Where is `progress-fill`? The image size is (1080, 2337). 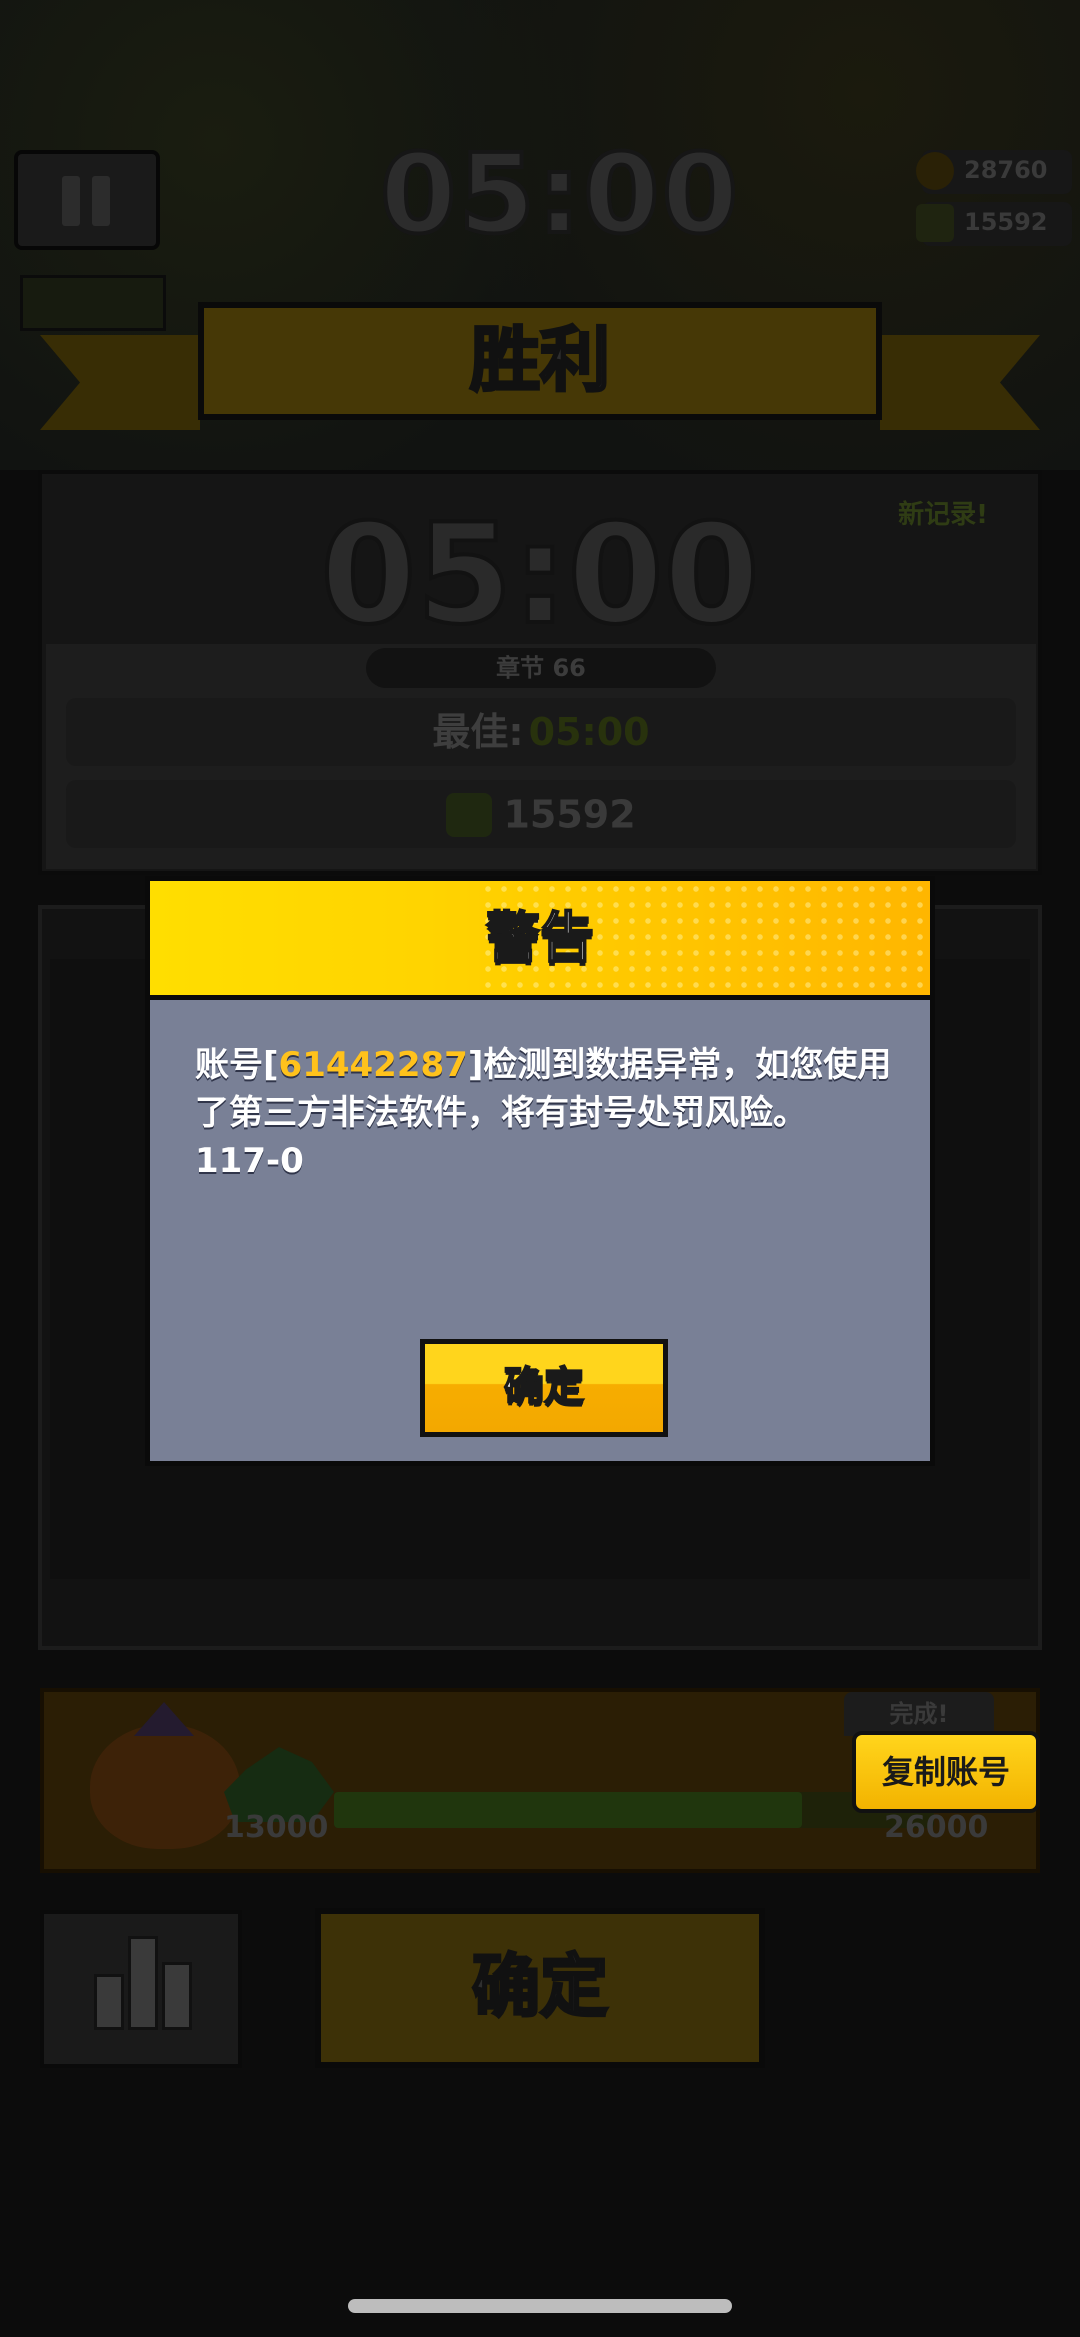
progress-fill is located at coordinates (568, 1810).